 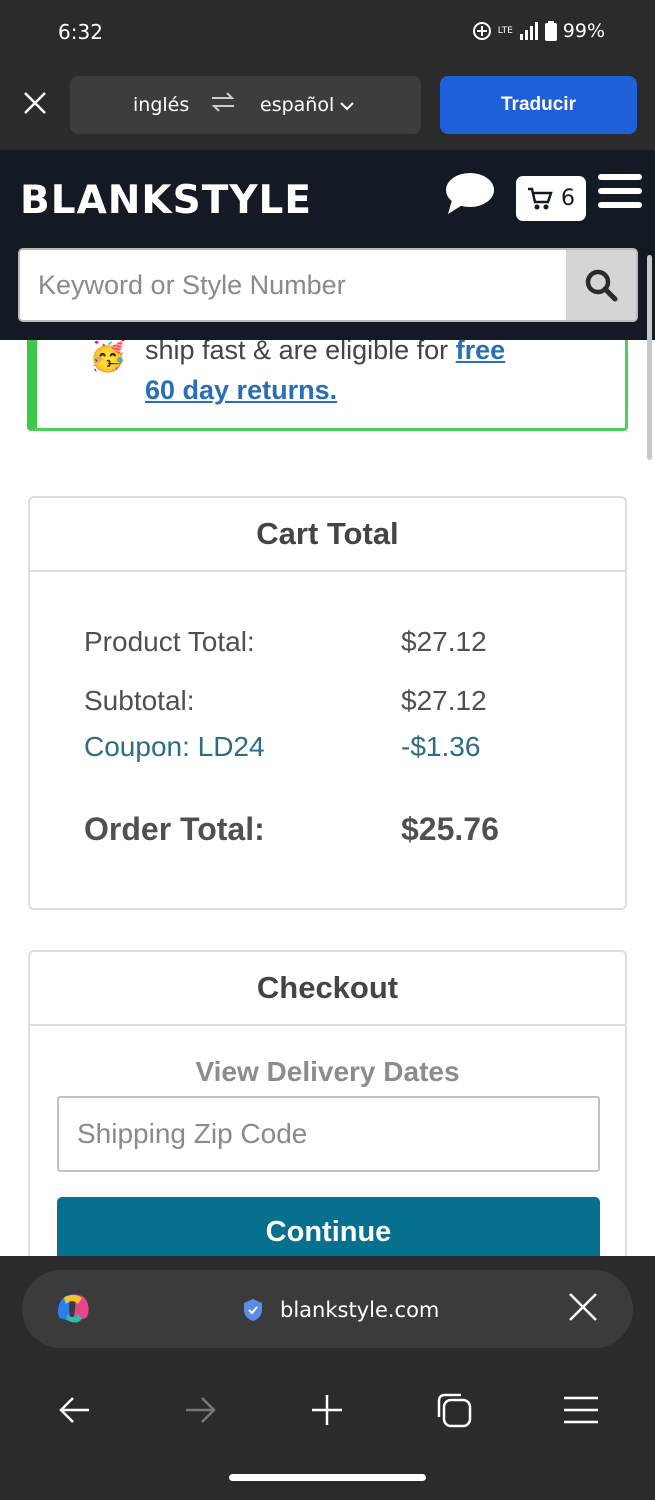 I want to click on target-language-label: español, so click(x=297, y=105).